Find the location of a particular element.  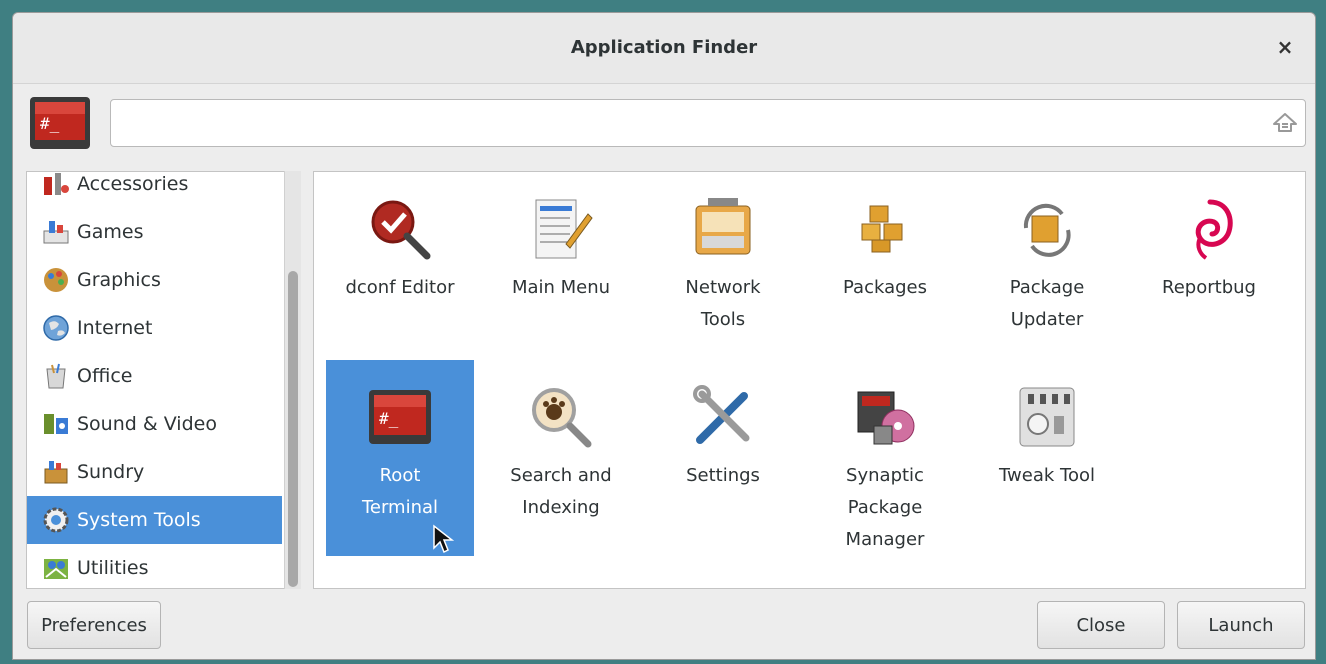

app-reportbug: Reportbug is located at coordinates (1209, 270).